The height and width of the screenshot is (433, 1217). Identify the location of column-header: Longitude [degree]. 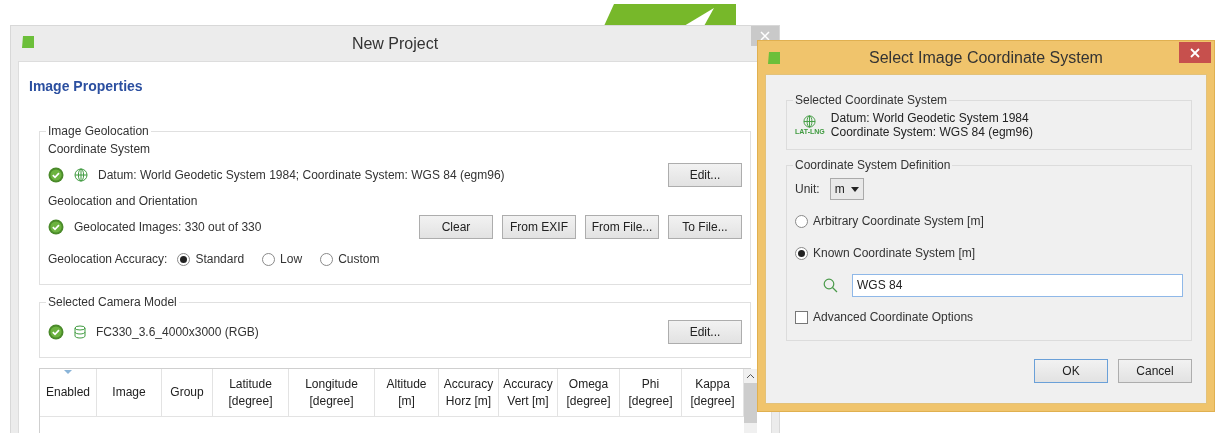
(332, 393).